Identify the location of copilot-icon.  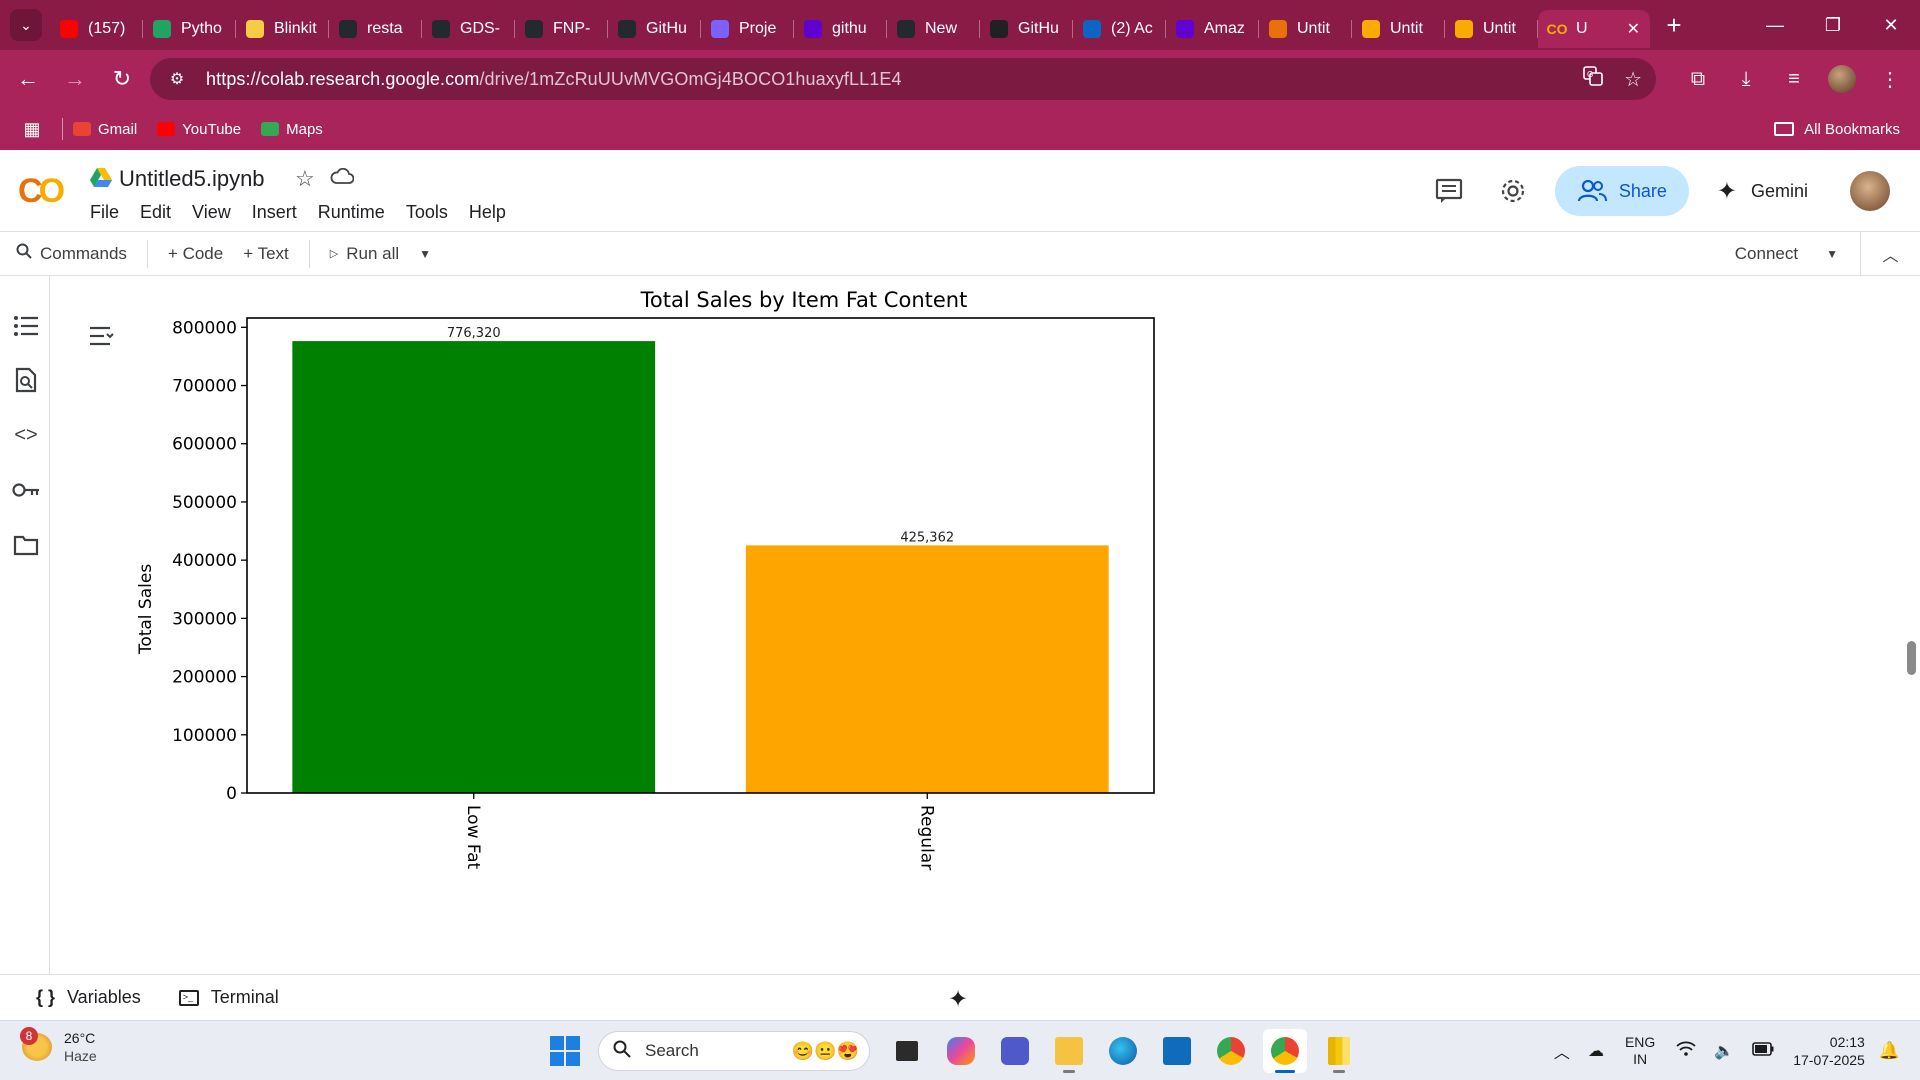
(961, 1051).